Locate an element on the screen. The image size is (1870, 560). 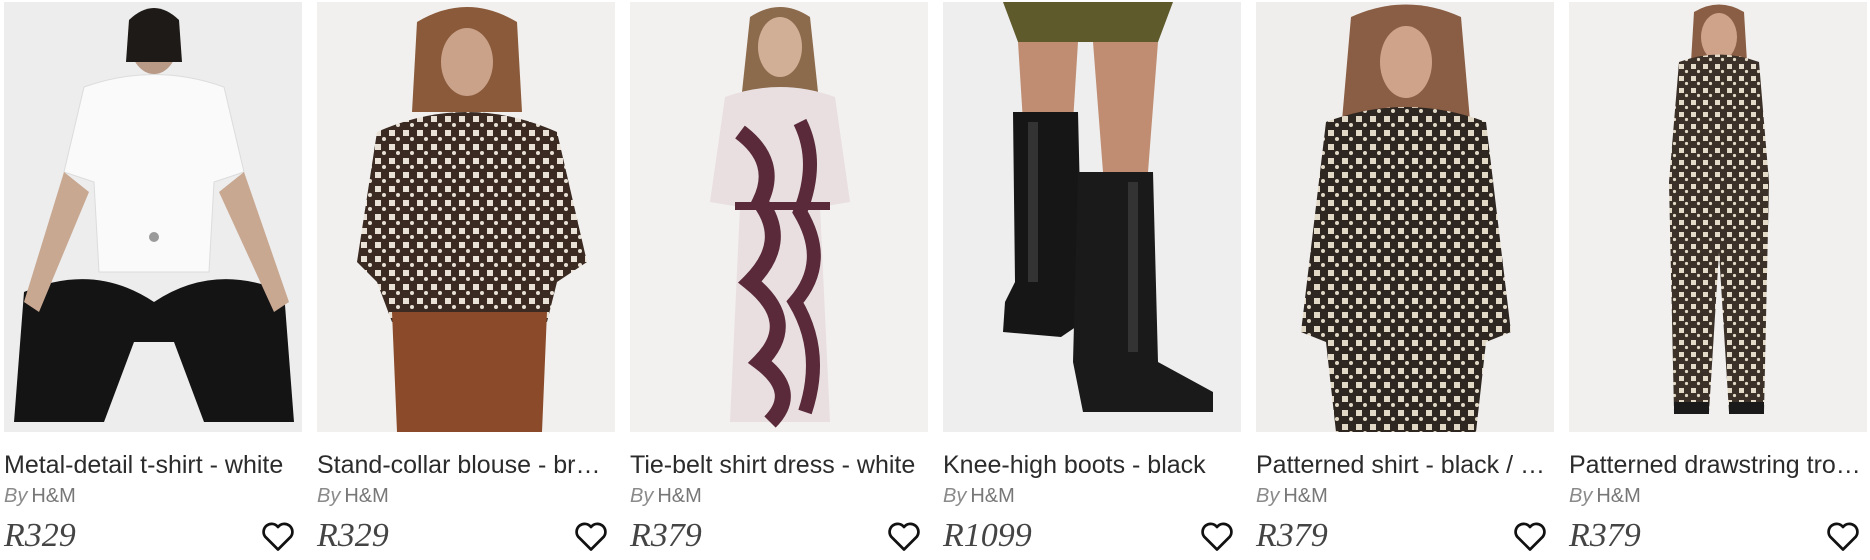
product-title: Patterned drawstring trousers is located at coordinates (1718, 465).